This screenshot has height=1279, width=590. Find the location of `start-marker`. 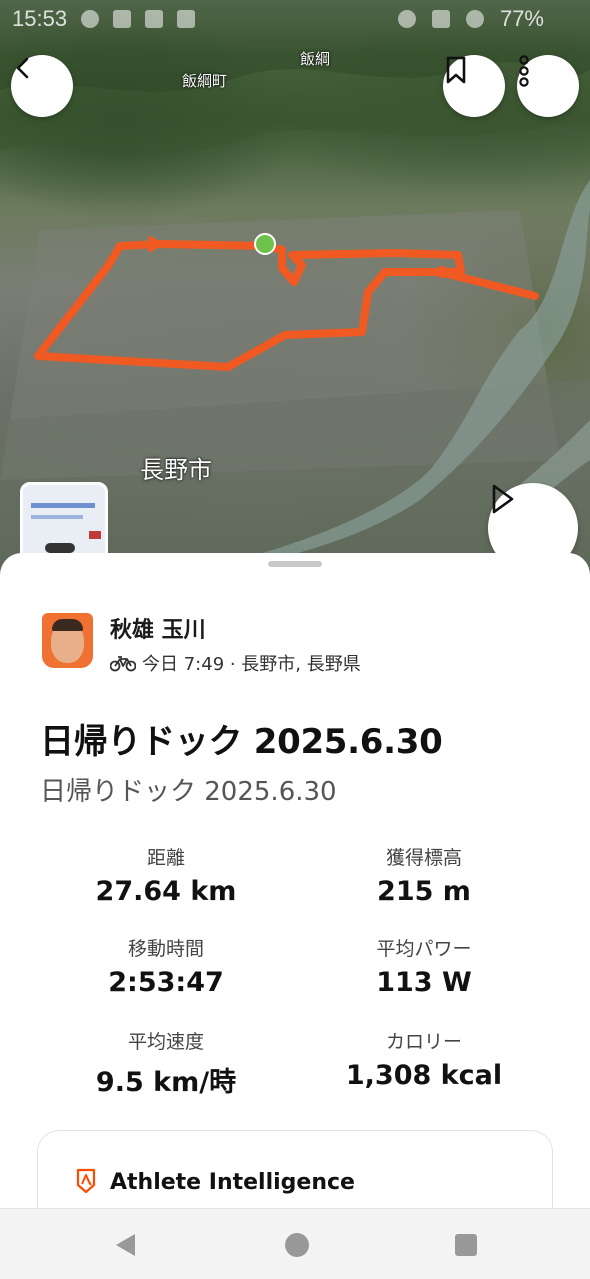

start-marker is located at coordinates (265, 244).